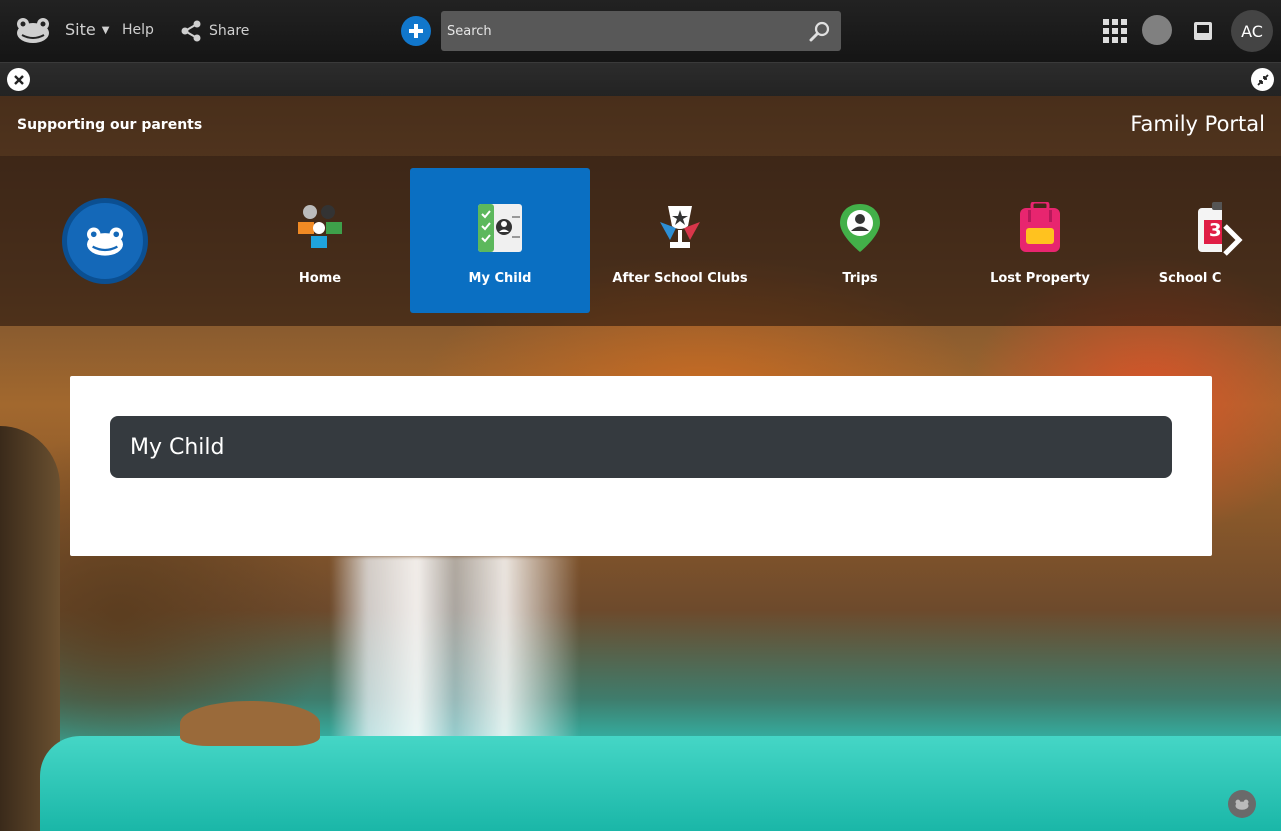  Describe the element at coordinates (641, 447) in the screenshot. I see `section-title: My Child` at that location.